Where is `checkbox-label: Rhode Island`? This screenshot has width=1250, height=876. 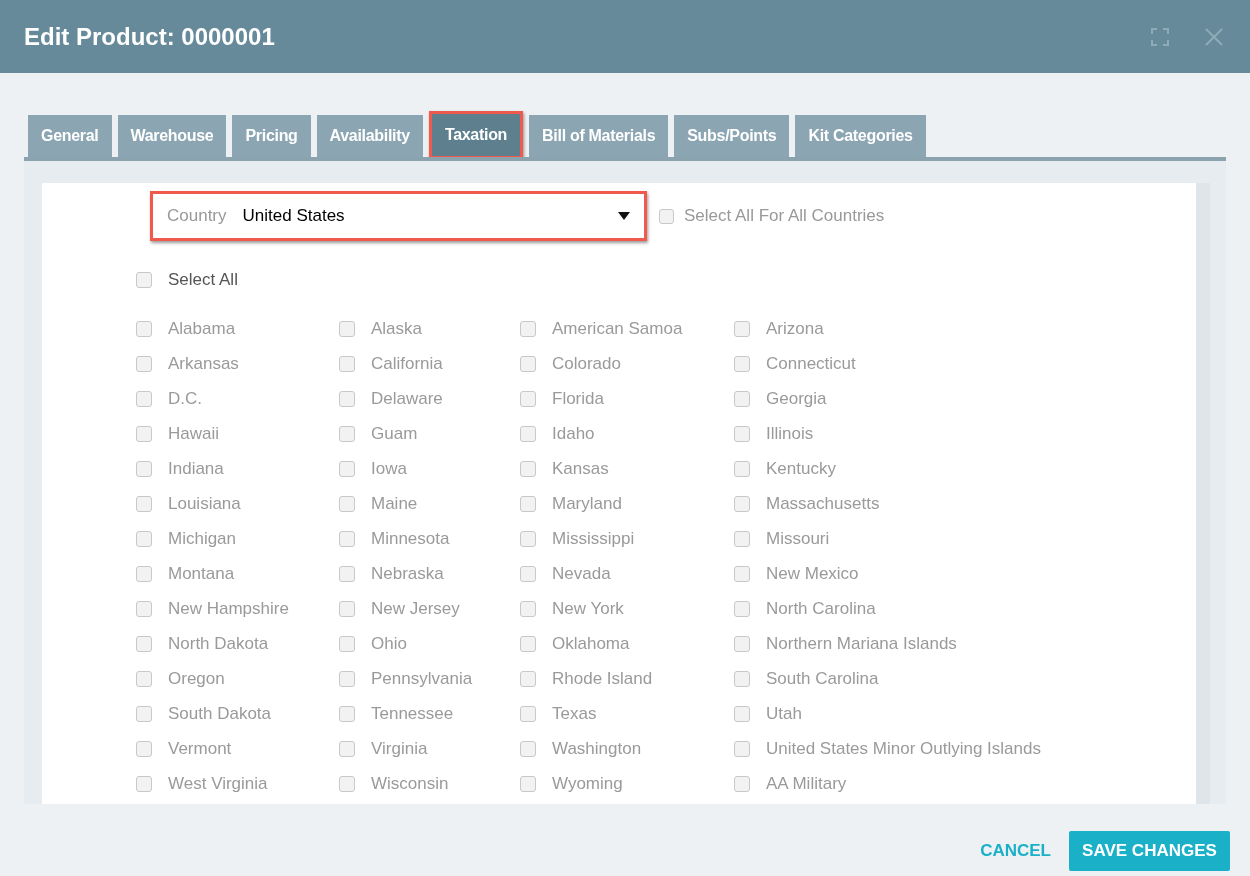
checkbox-label: Rhode Island is located at coordinates (602, 679).